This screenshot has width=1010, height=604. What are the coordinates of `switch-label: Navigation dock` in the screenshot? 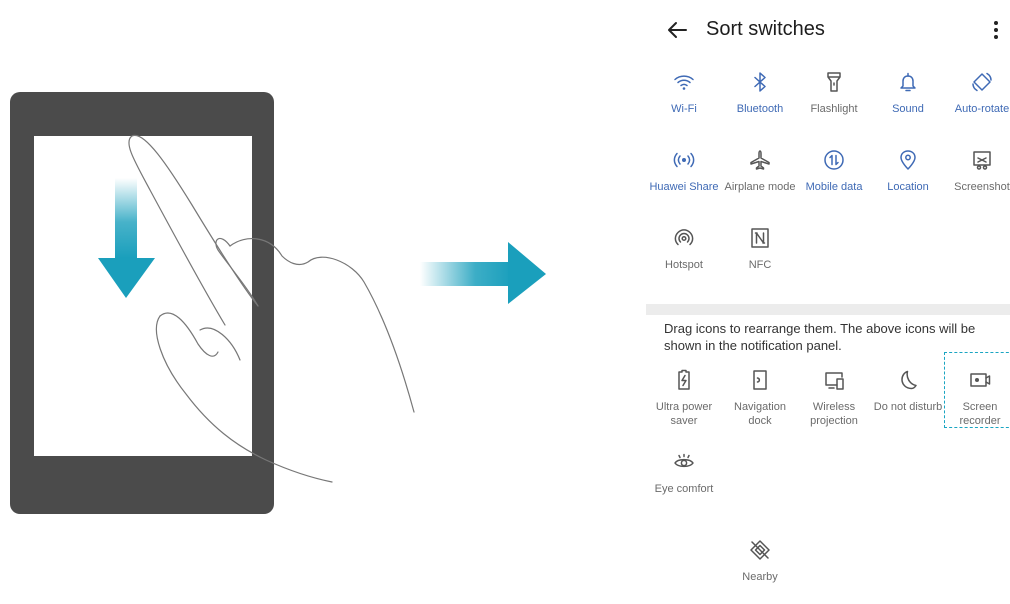 It's located at (760, 414).